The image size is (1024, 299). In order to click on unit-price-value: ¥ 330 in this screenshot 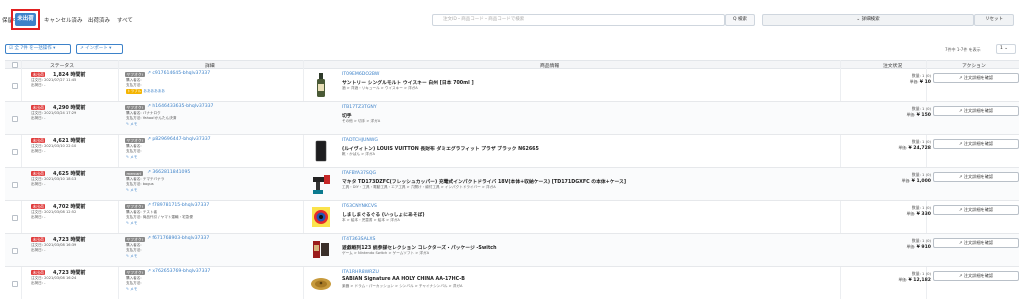, I will do `click(923, 214)`.